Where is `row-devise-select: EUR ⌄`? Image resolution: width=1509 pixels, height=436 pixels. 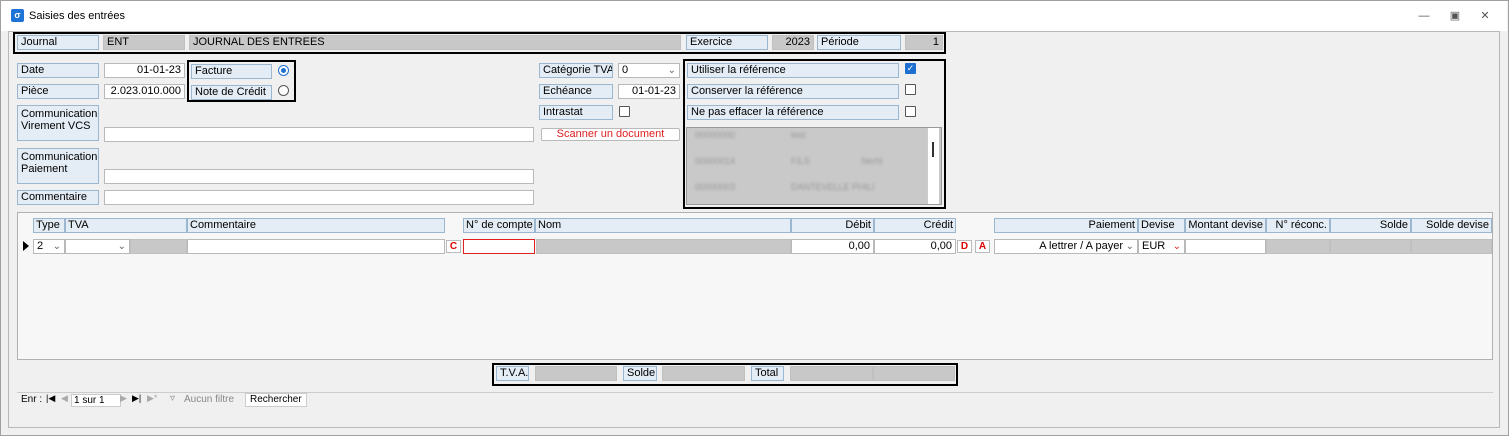
row-devise-select: EUR ⌄ is located at coordinates (1161, 246).